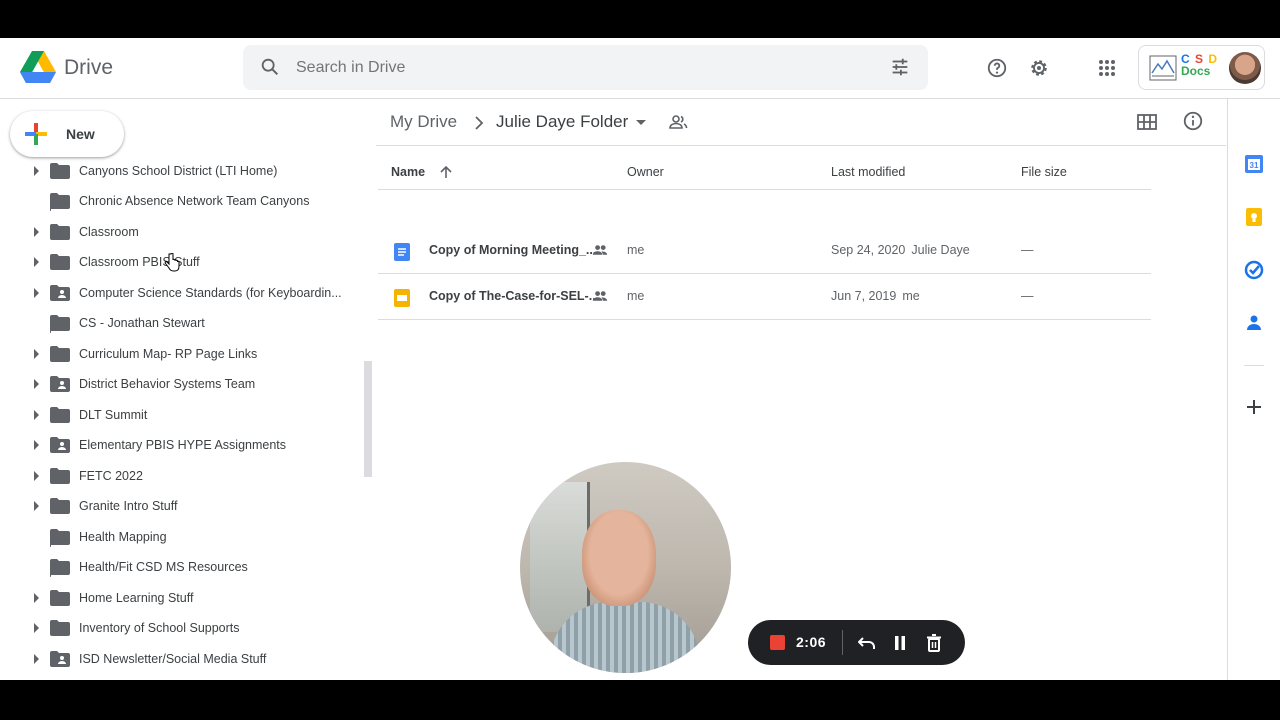  I want to click on add-addon-icon, so click(1254, 407).